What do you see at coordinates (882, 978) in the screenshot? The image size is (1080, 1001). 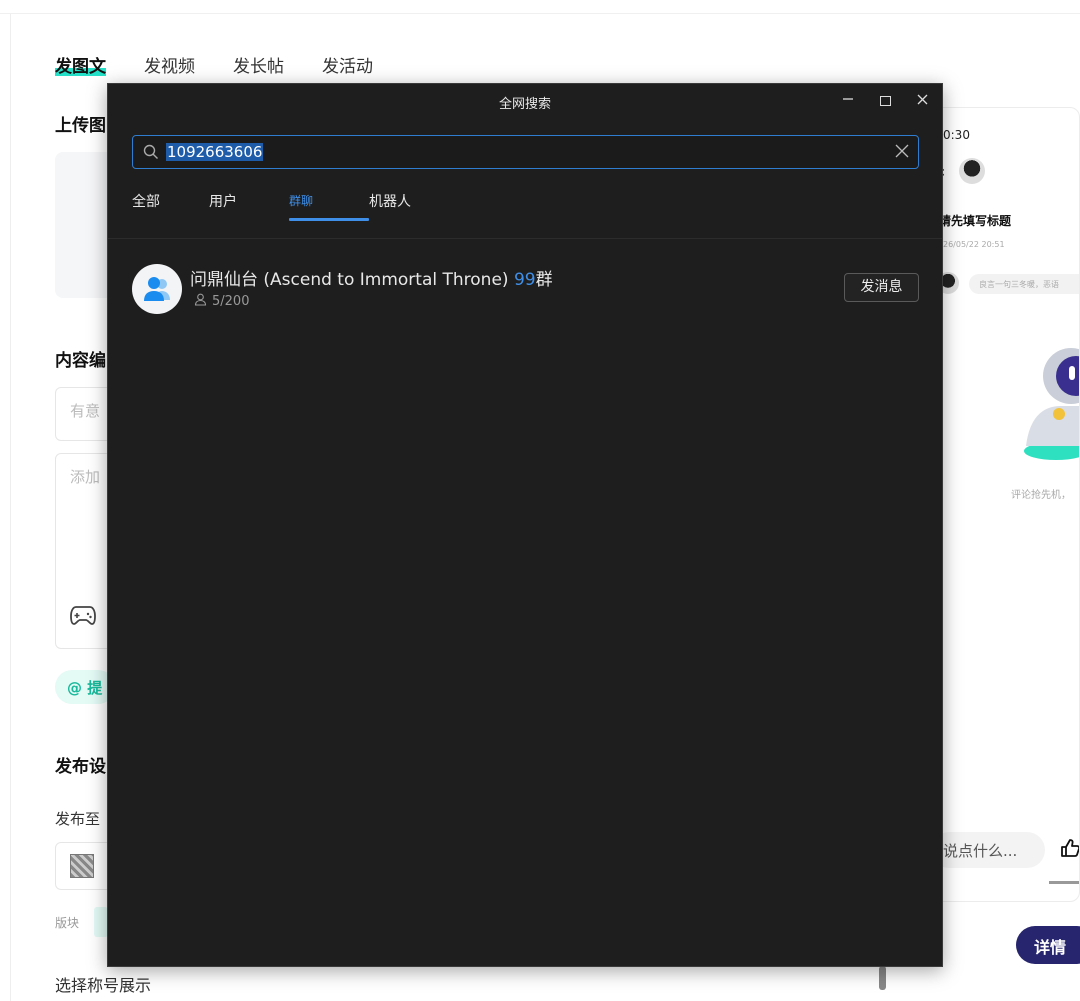 I see `scrollbar-thumb` at bounding box center [882, 978].